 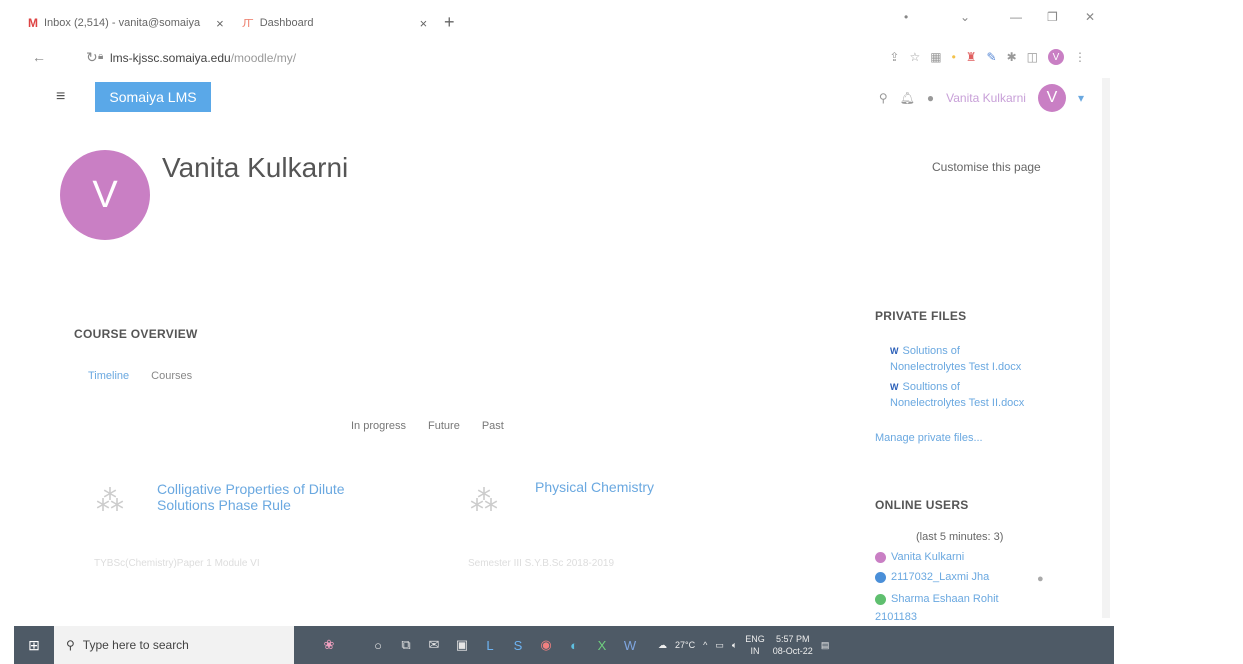 What do you see at coordinates (122, 23) in the screenshot?
I see `tab-inbox-label: Inbox (2,514) - vanita@somaiya` at bounding box center [122, 23].